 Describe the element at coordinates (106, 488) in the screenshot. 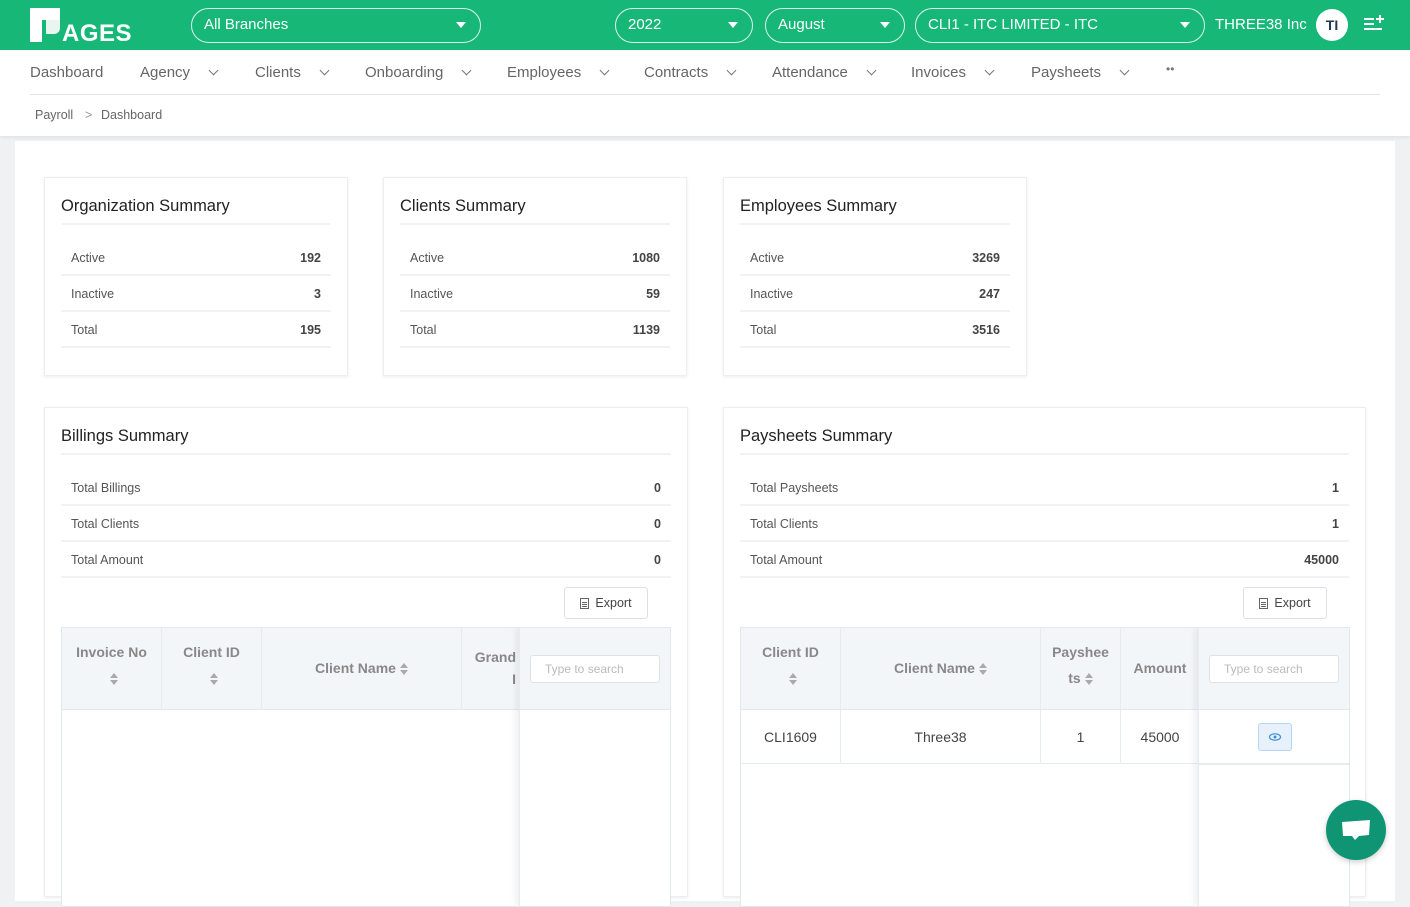

I see `row-label: Total Billings` at that location.